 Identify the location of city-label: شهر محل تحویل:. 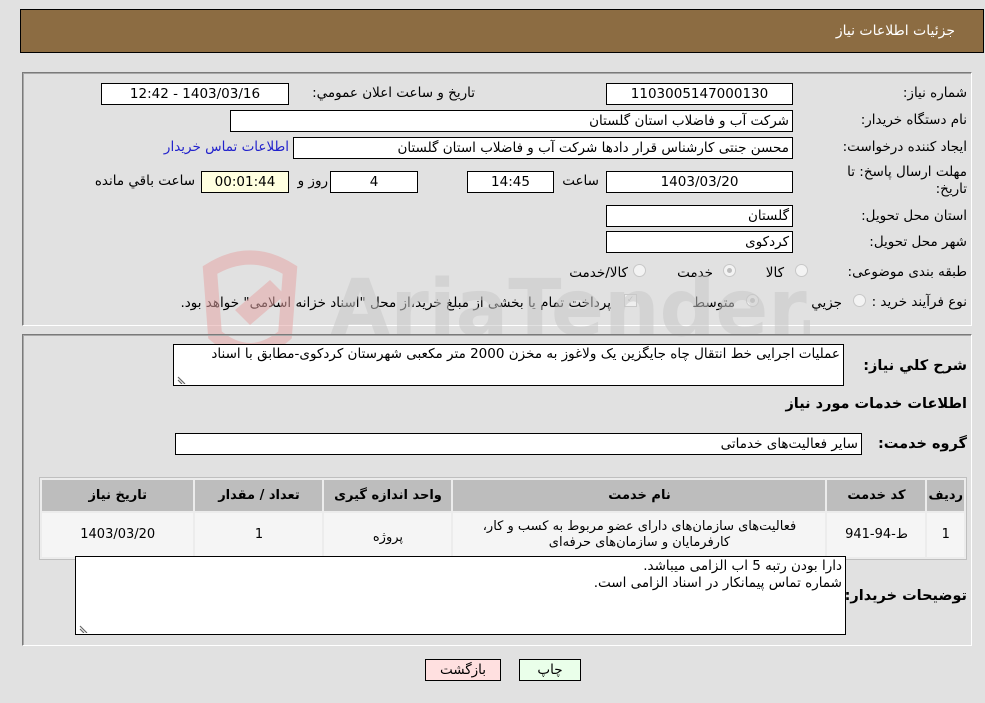
(918, 242).